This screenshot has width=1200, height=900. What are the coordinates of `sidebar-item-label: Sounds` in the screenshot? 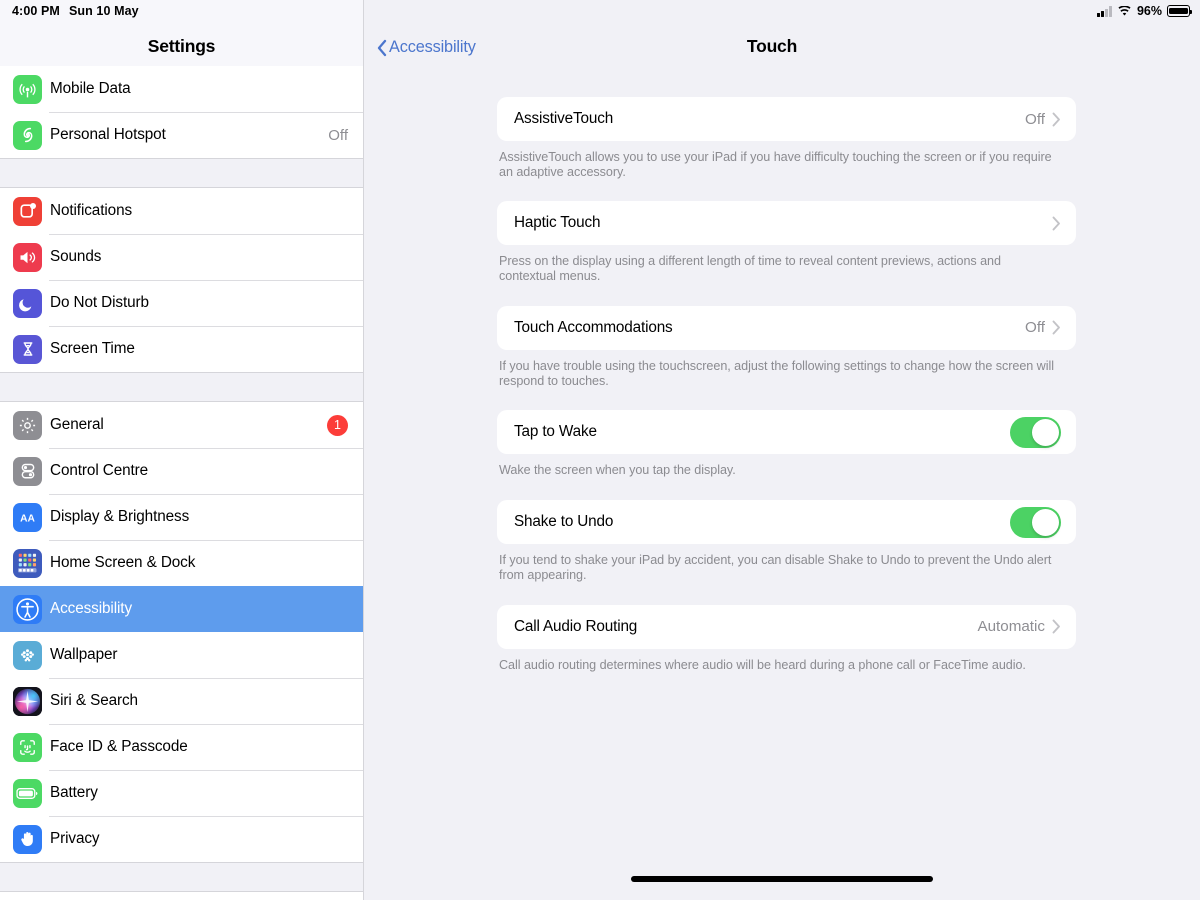 It's located at (76, 256).